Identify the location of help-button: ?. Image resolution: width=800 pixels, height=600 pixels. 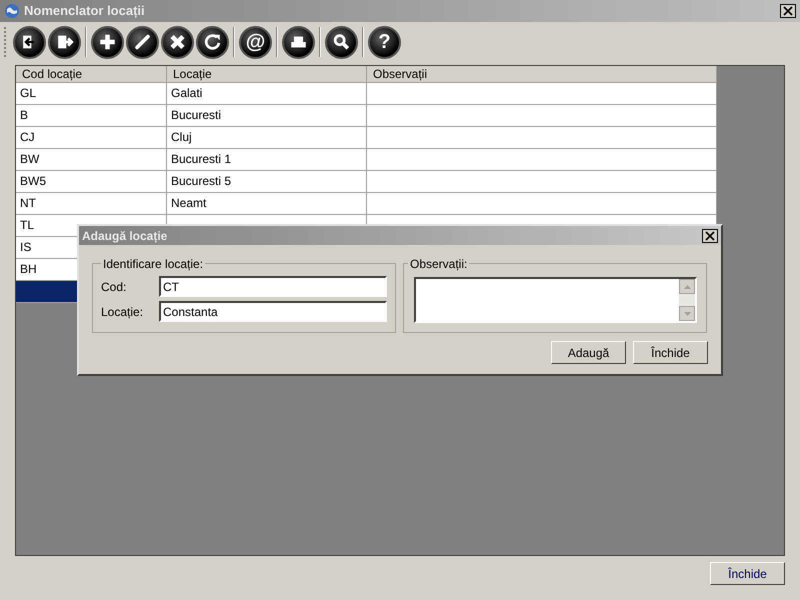
(384, 42).